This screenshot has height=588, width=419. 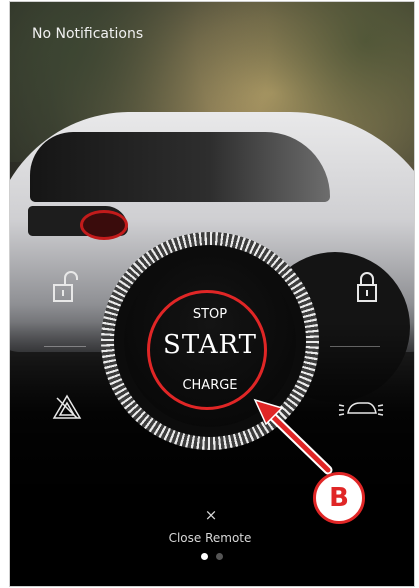 I want to click on page-dot-active, so click(x=204, y=556).